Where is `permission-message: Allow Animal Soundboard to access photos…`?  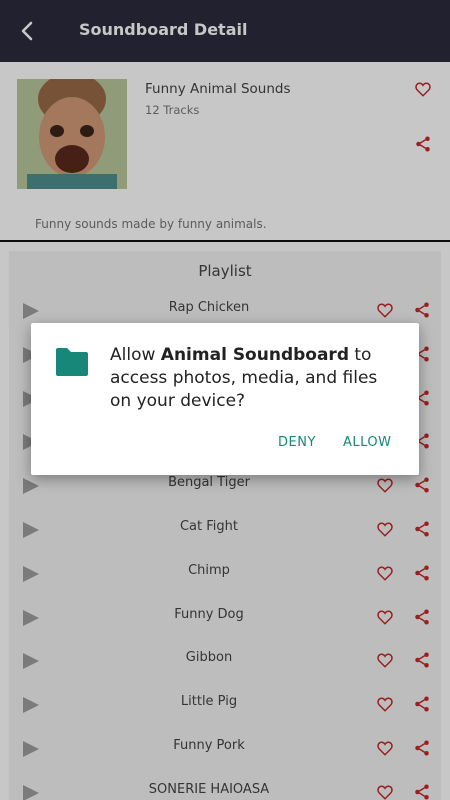
permission-message: Allow Animal Soundboard to access photos… is located at coordinates (244, 378).